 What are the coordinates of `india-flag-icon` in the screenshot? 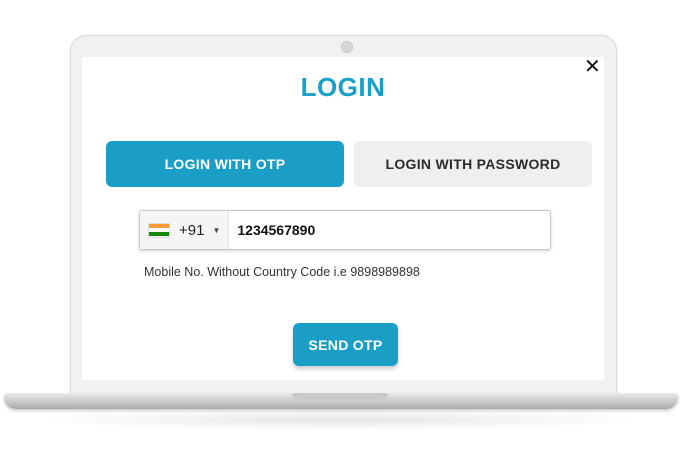 It's located at (159, 230).